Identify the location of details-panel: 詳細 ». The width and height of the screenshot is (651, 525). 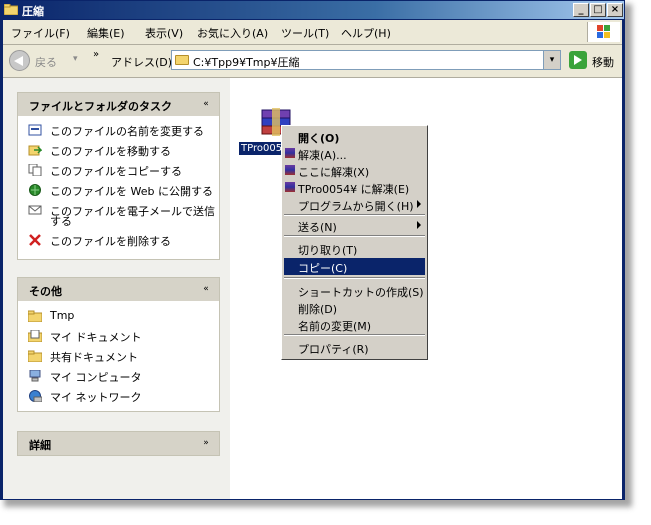
(118, 443).